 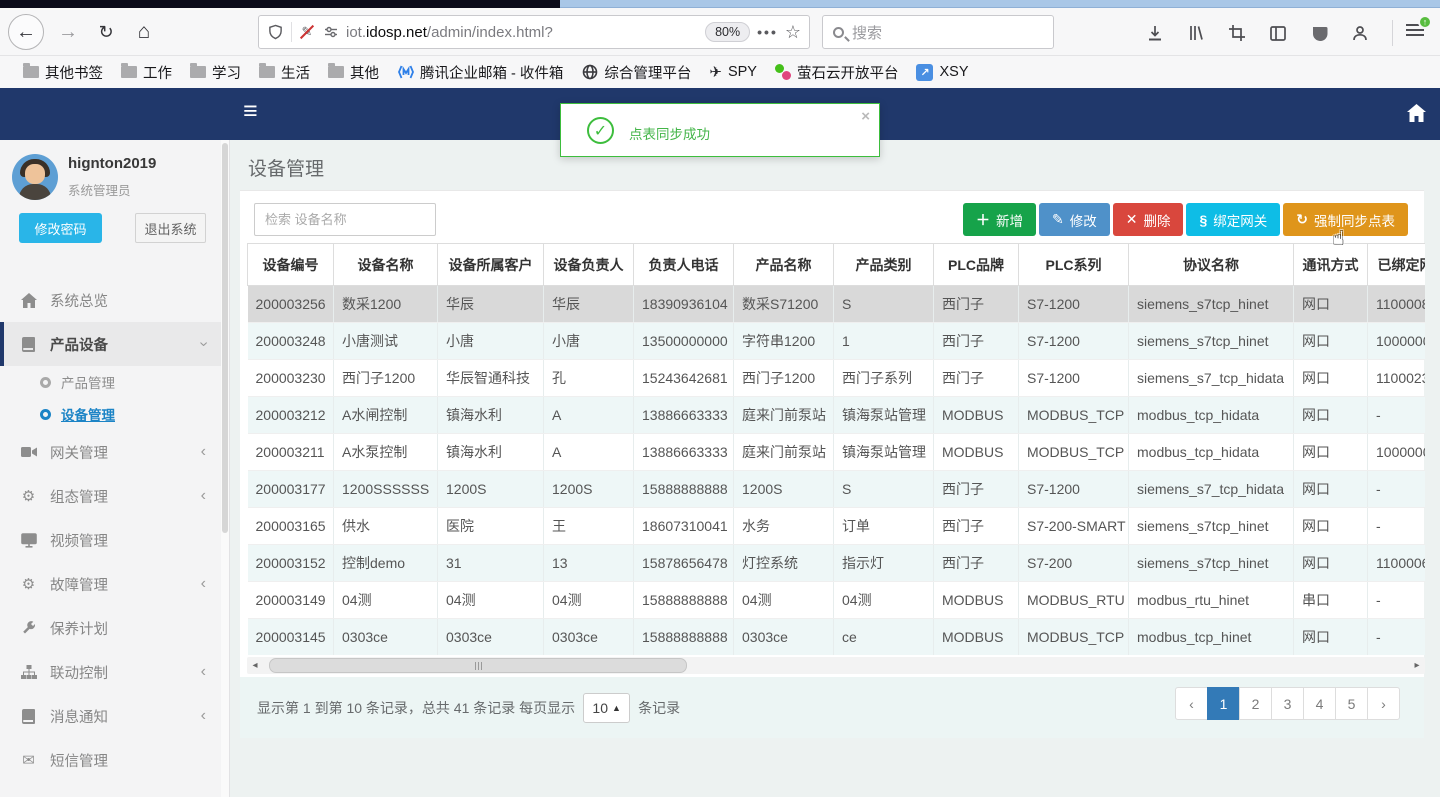 What do you see at coordinates (129, 70) in the screenshot?
I see `folder-icon` at bounding box center [129, 70].